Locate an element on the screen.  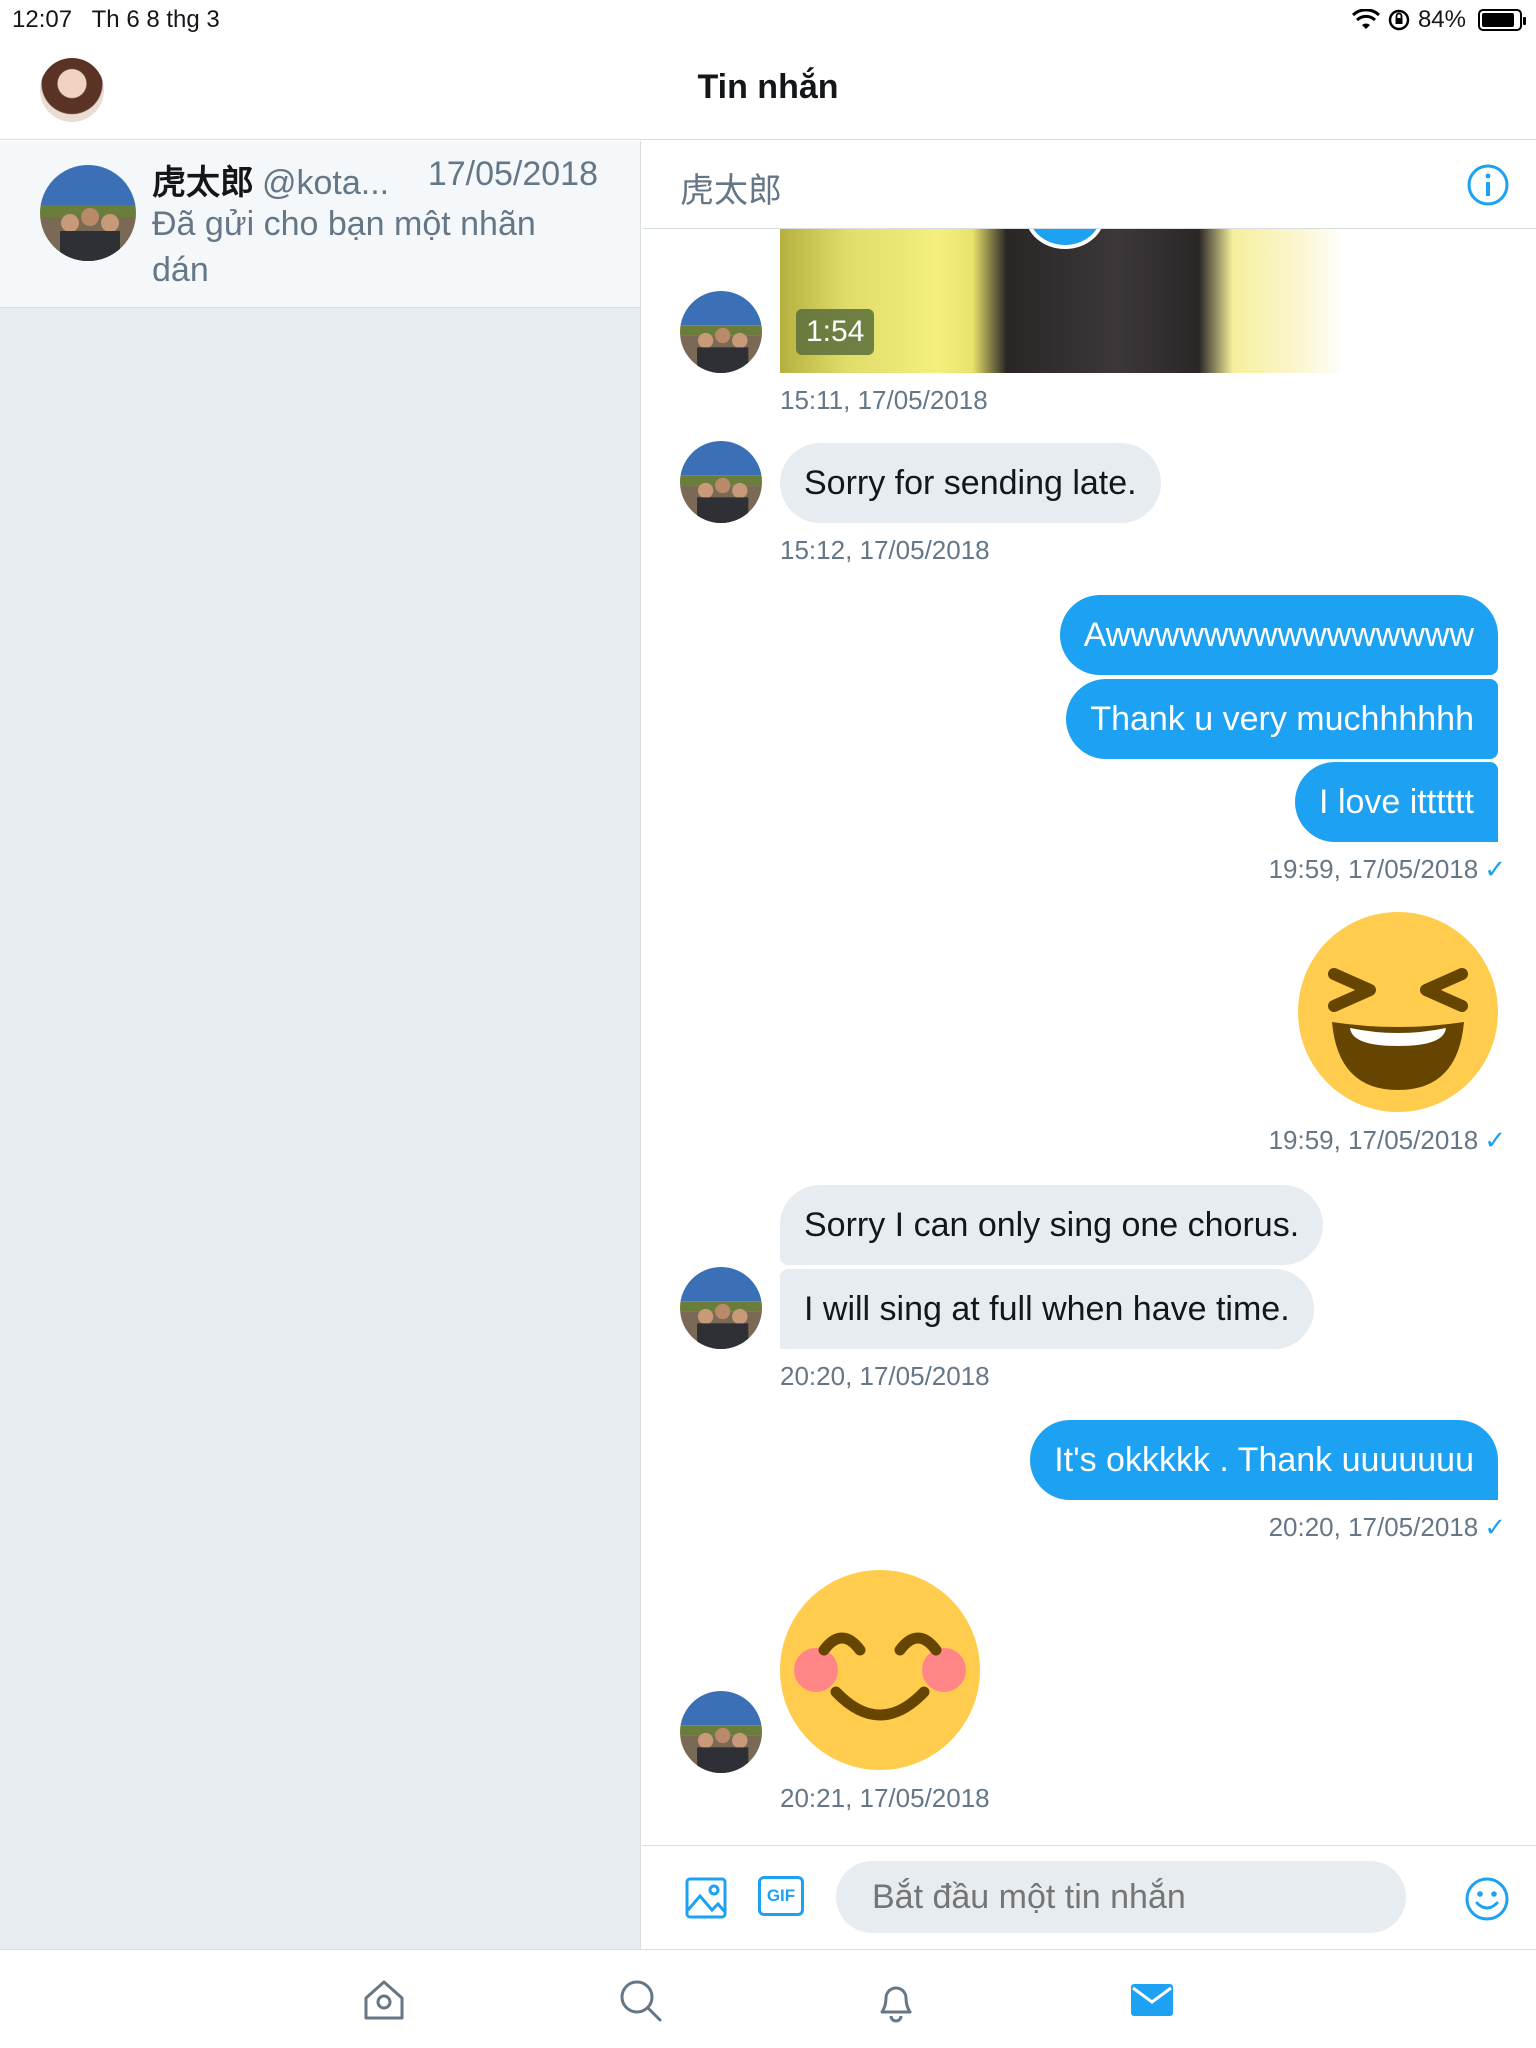
image-icon is located at coordinates (706, 1898).